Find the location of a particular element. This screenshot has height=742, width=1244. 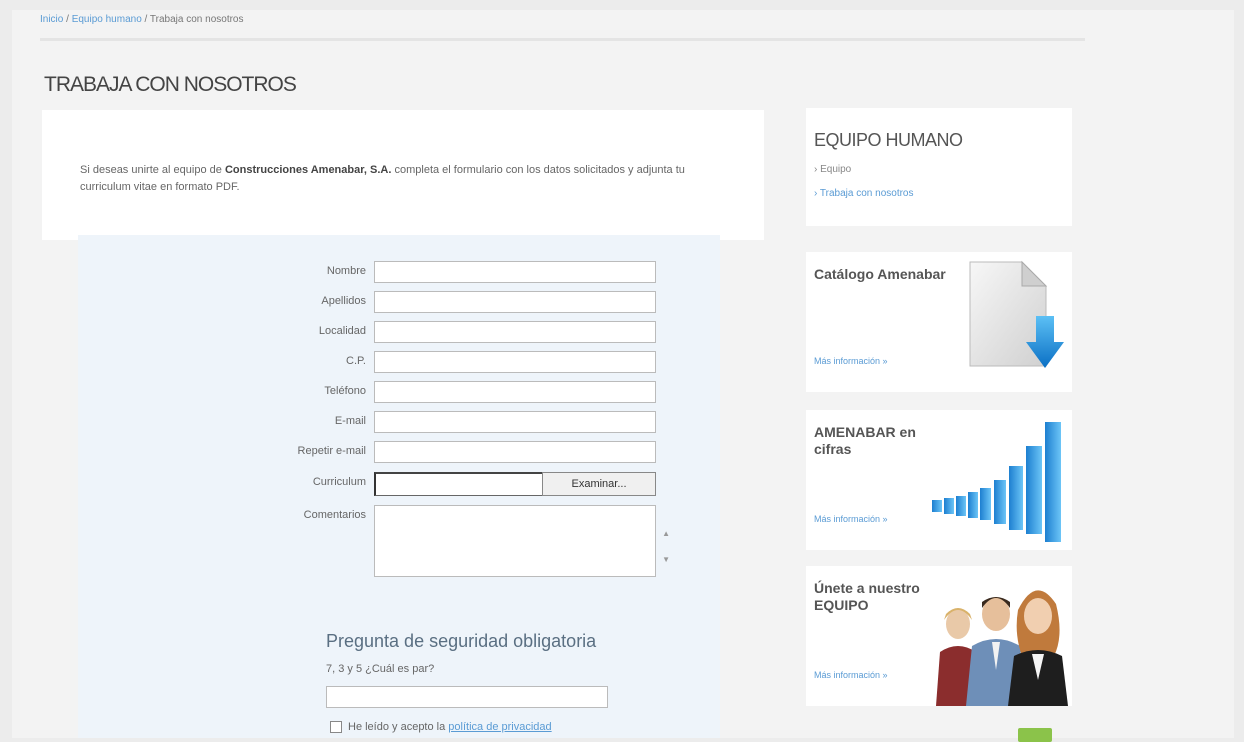

cp-label: C.P. is located at coordinates (356, 361).